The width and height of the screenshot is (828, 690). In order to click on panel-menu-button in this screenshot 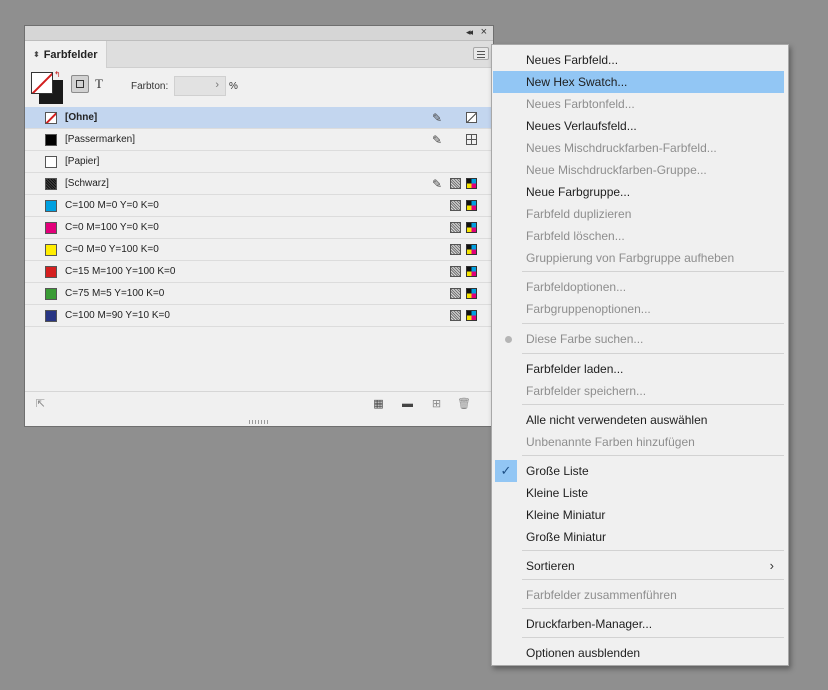, I will do `click(481, 53)`.